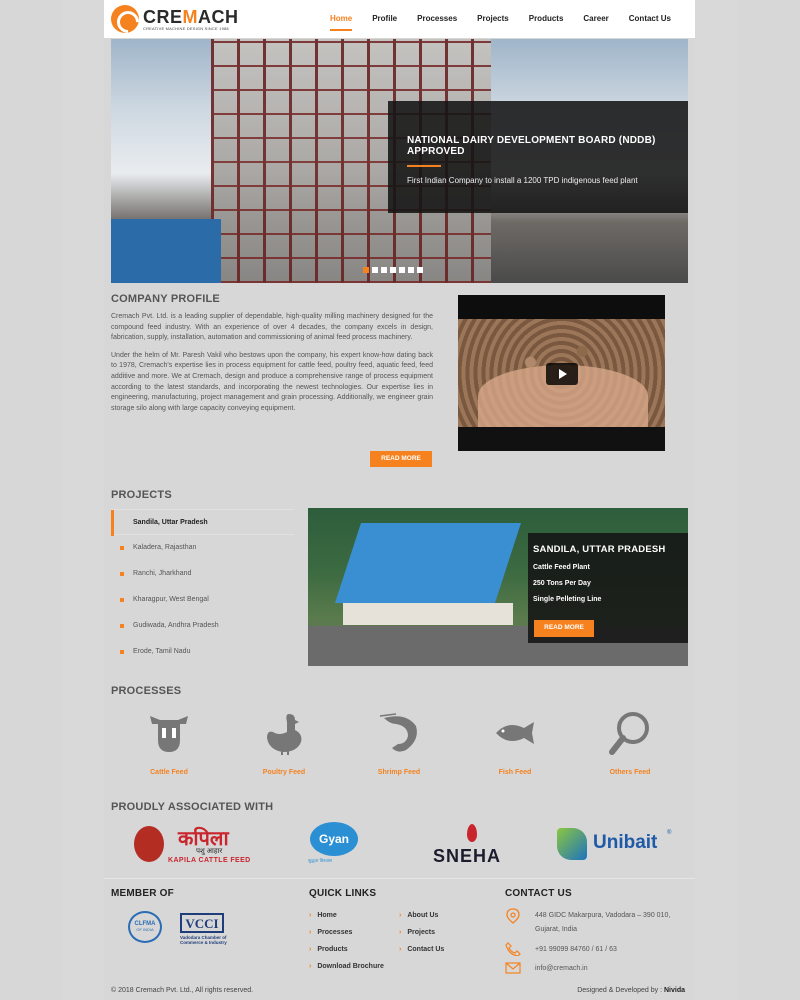 The image size is (800, 1000). I want to click on kapila-logo: कपिला पशु आहार KAPILA CATTLE FEED, so click(196, 845).